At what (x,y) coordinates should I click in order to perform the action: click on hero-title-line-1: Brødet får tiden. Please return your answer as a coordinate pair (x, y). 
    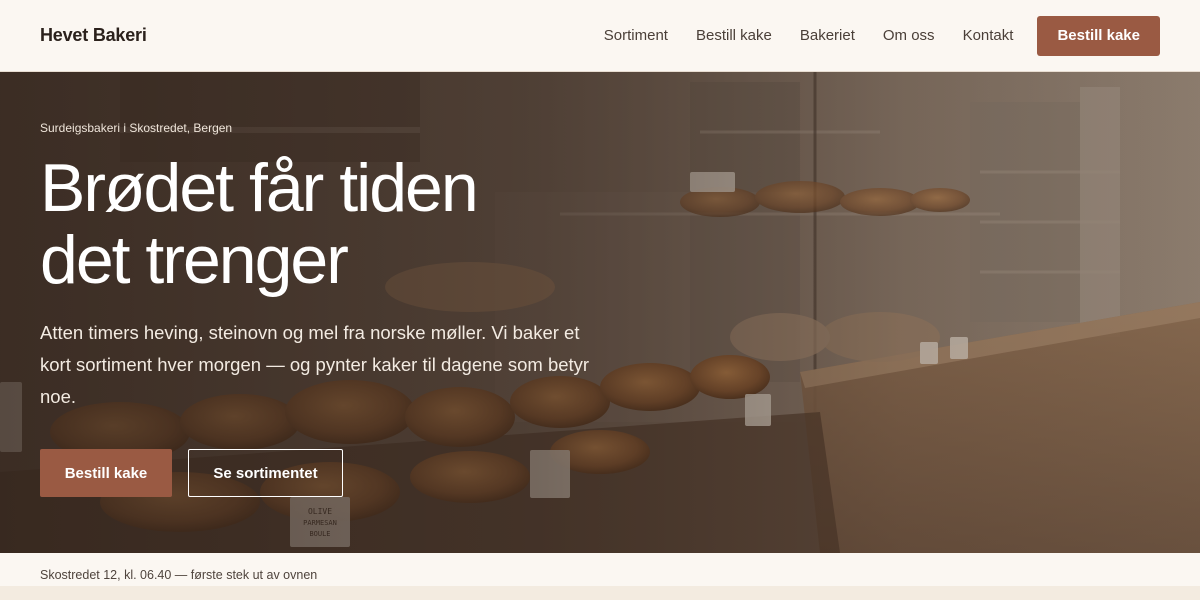
    Looking at the image, I should click on (259, 188).